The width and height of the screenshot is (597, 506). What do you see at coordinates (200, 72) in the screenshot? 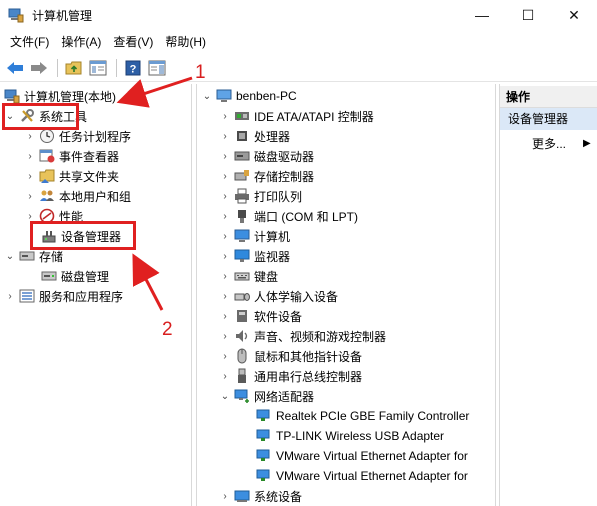
I see `annotation-step-1: 1` at bounding box center [200, 72].